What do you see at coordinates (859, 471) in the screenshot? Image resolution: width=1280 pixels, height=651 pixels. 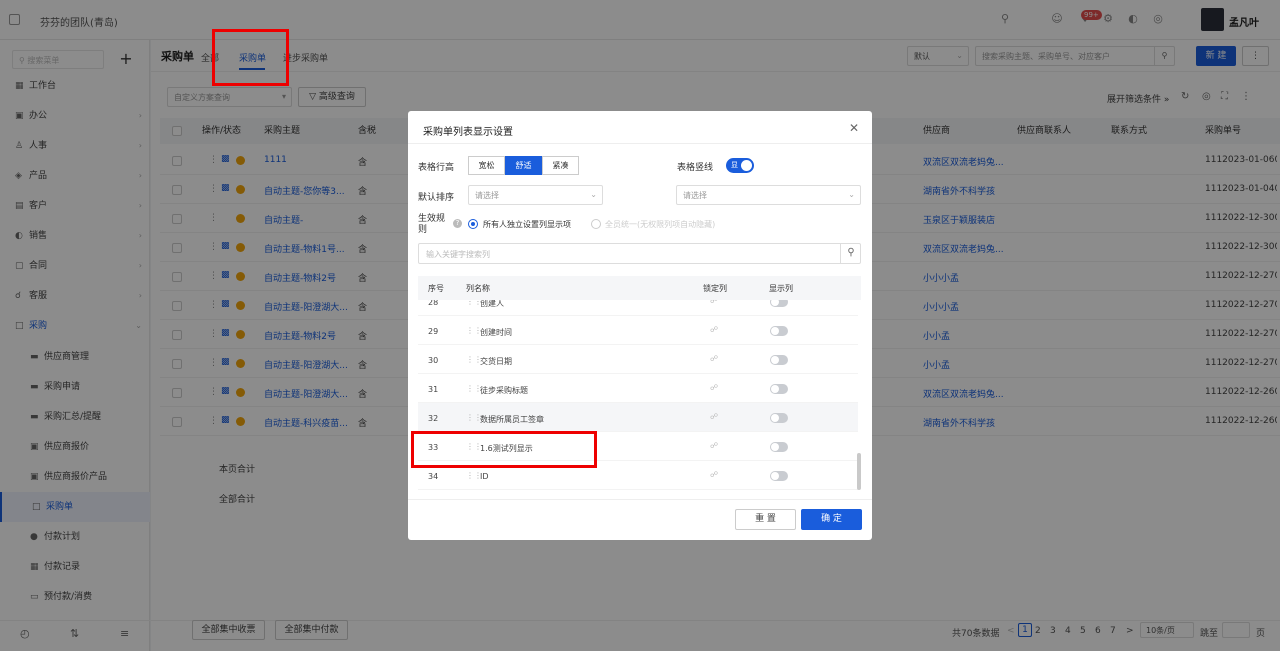 I see `column-list-scrollbar` at bounding box center [859, 471].